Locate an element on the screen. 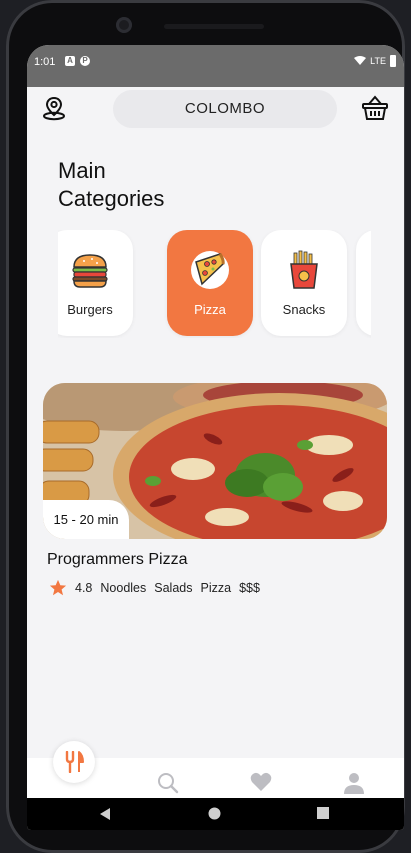  restaurant-meta: 4.8 Noodles Salads Pizza $$$ is located at coordinates (158, 588).